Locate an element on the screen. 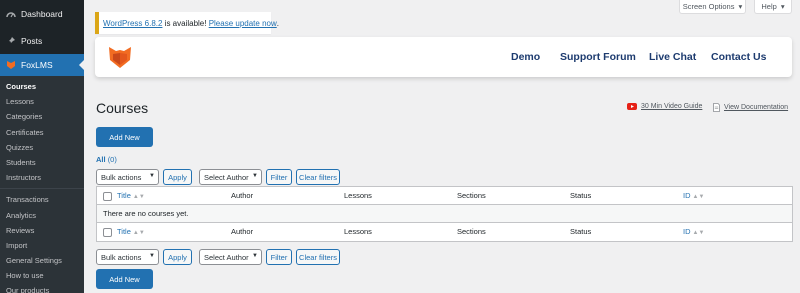  foxlms-logo-icon is located at coordinates (11, 65).